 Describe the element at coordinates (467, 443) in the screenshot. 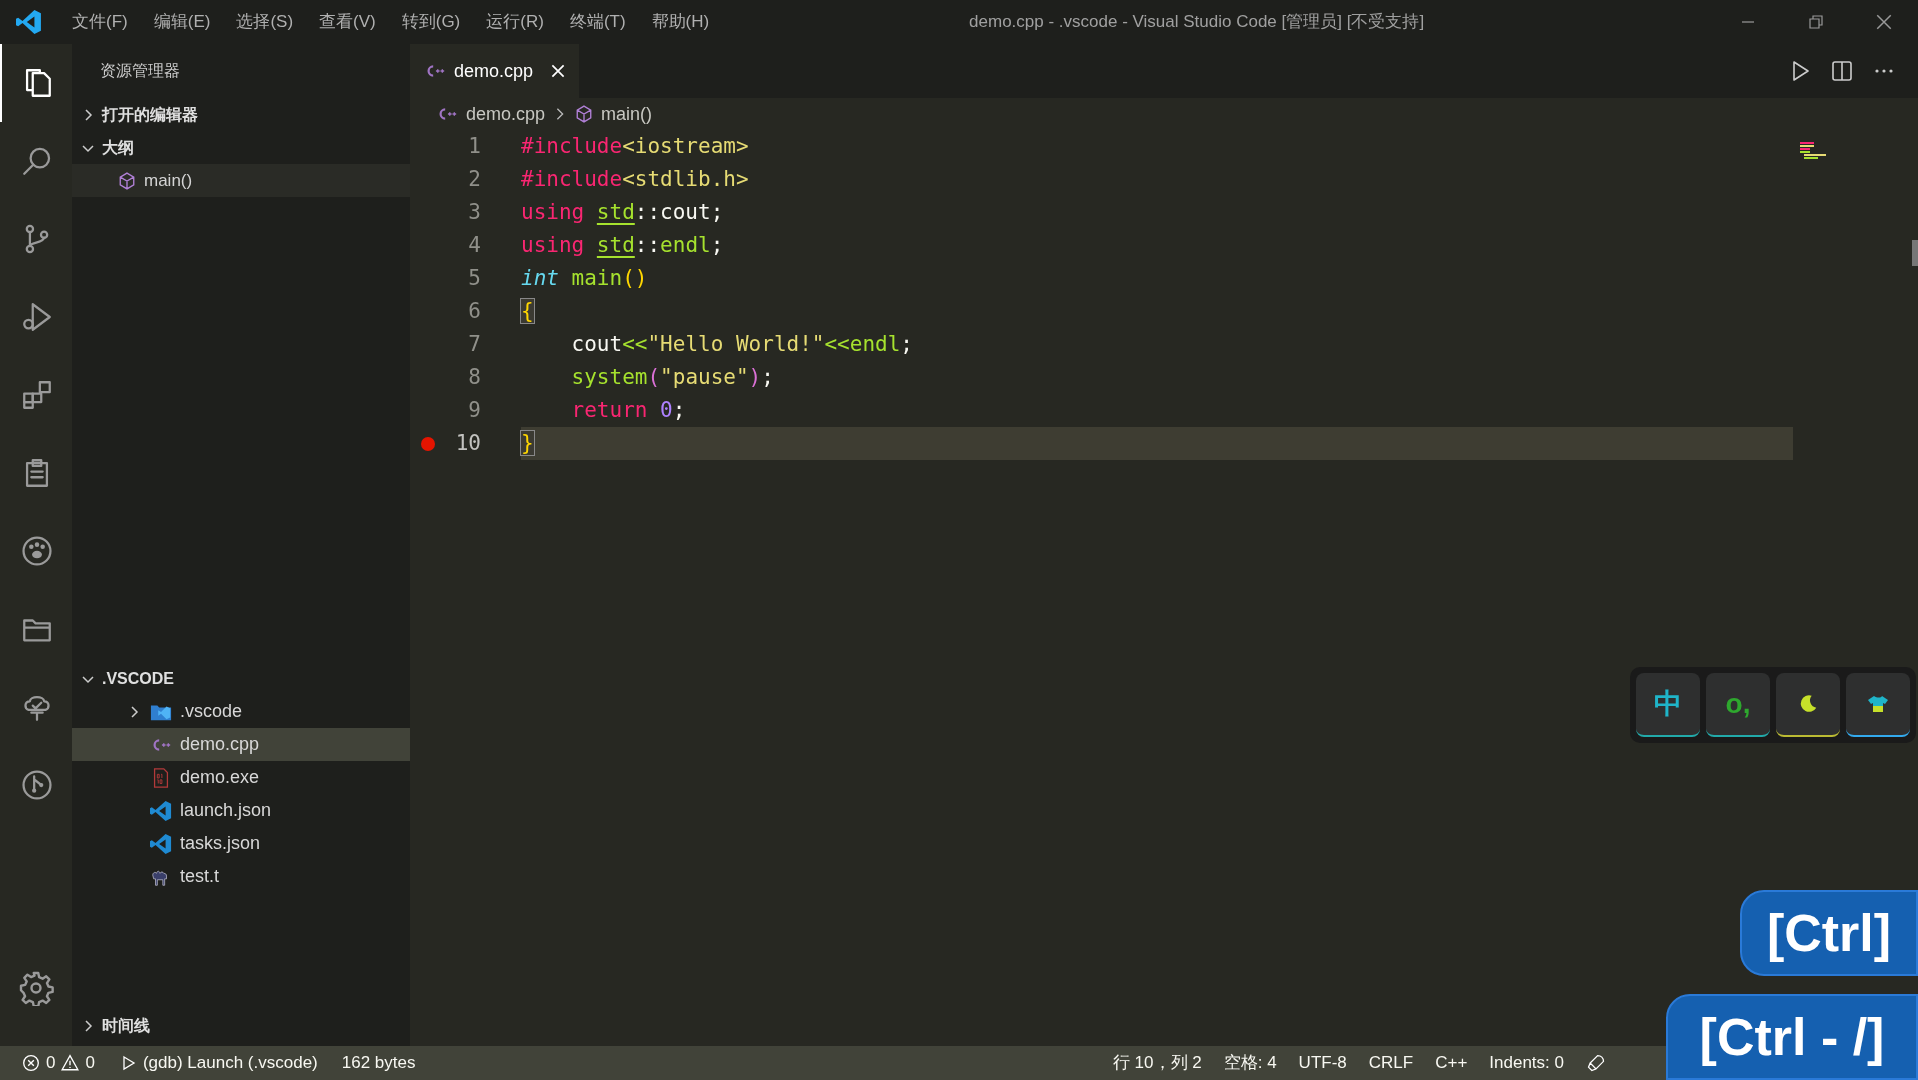

I see `line-number: 10` at that location.